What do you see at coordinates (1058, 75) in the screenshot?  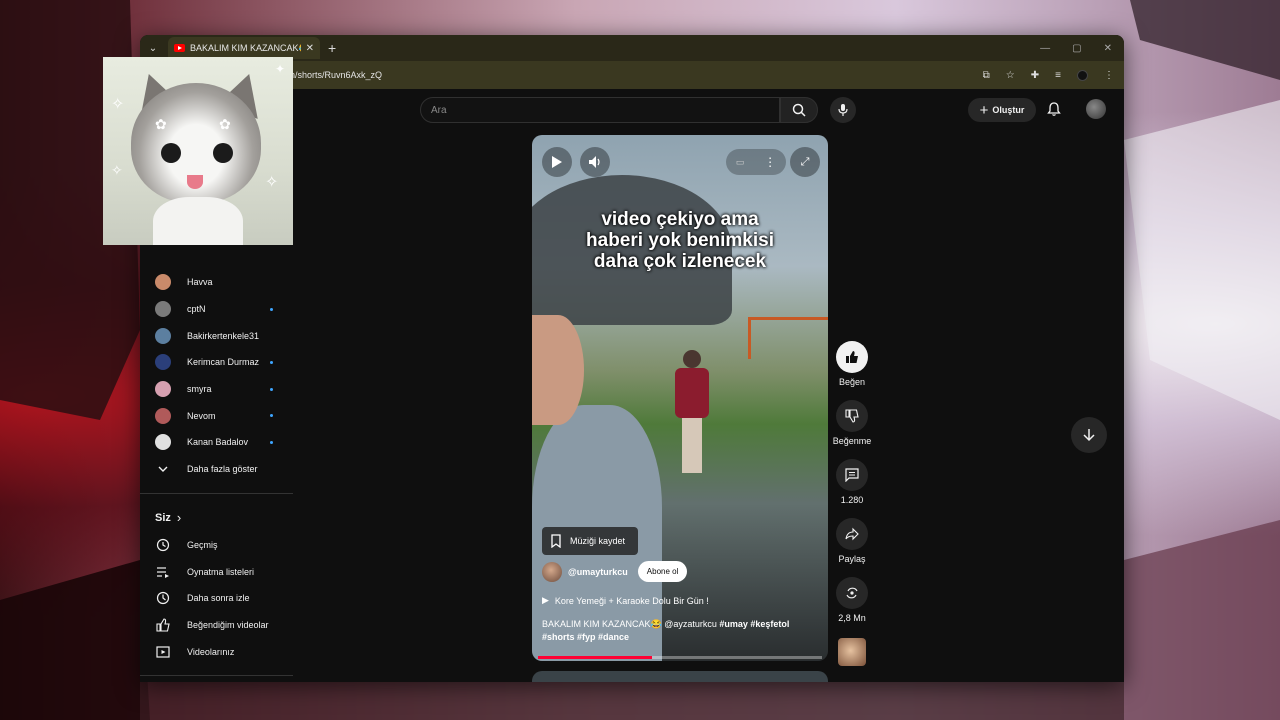 I see `media-control-icon: ≡` at bounding box center [1058, 75].